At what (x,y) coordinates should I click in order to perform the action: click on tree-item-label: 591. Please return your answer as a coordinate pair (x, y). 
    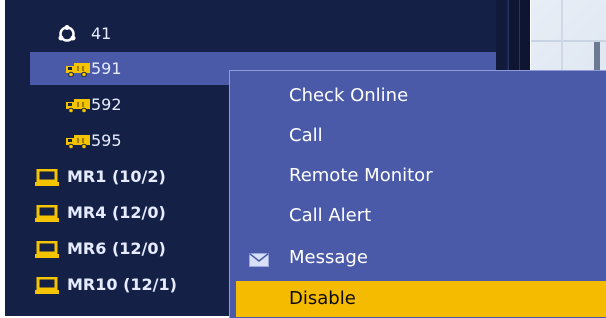
    Looking at the image, I should click on (106, 68).